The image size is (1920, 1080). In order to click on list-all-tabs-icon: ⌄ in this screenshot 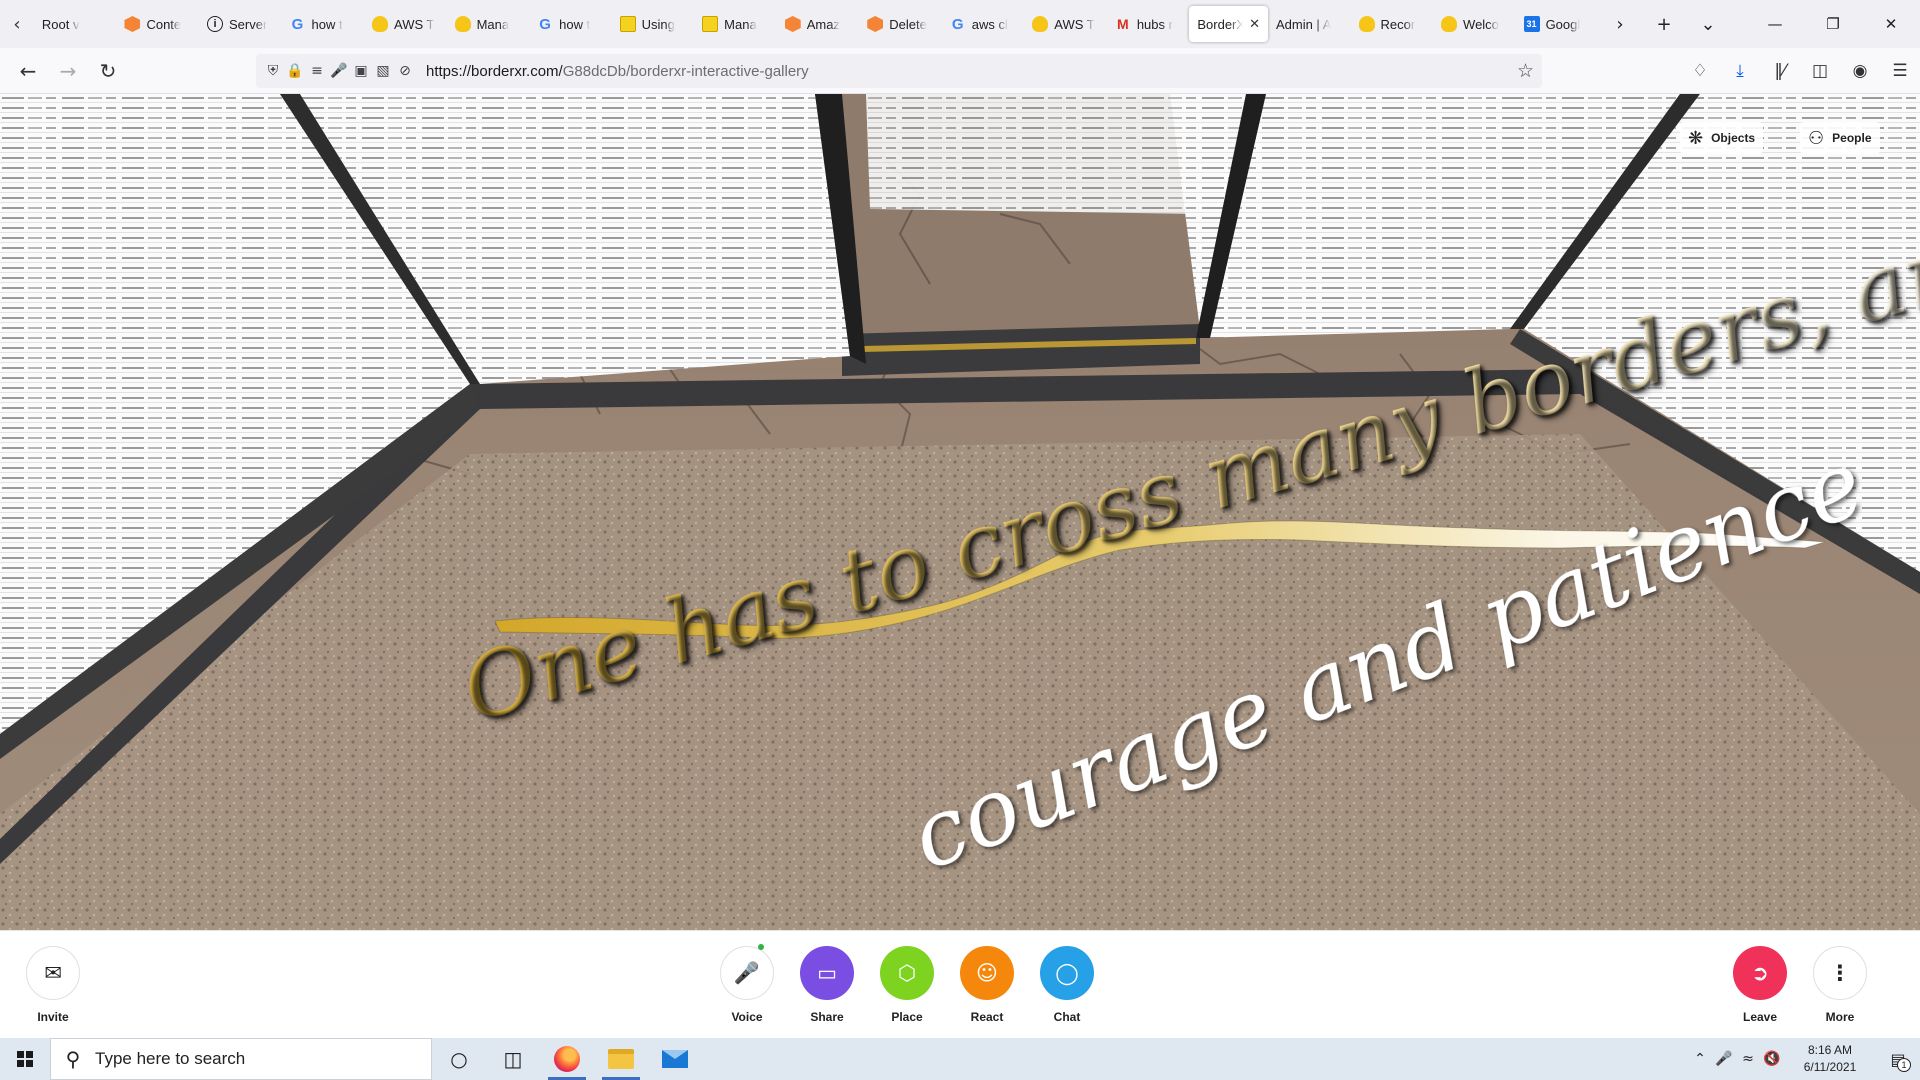, I will do `click(1708, 24)`.